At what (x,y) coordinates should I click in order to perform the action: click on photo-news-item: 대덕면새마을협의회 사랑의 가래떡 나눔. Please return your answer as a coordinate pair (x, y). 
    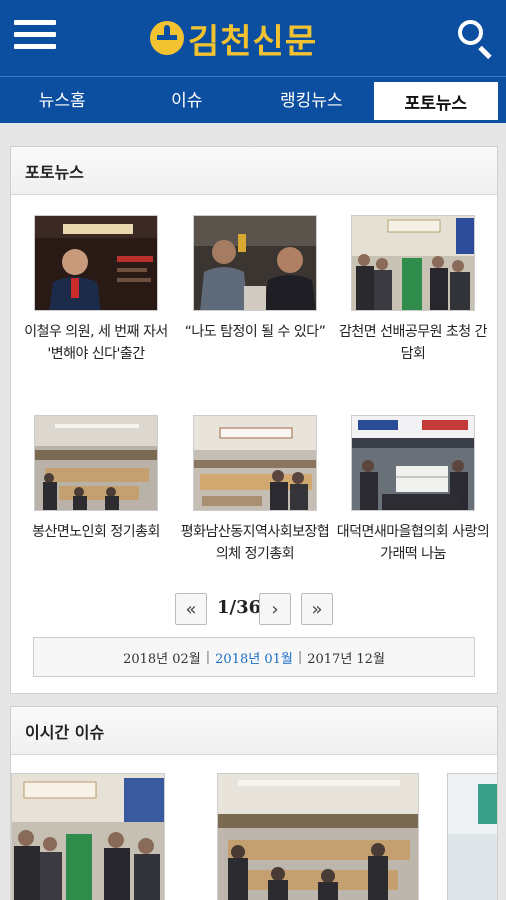
    Looking at the image, I should click on (413, 490).